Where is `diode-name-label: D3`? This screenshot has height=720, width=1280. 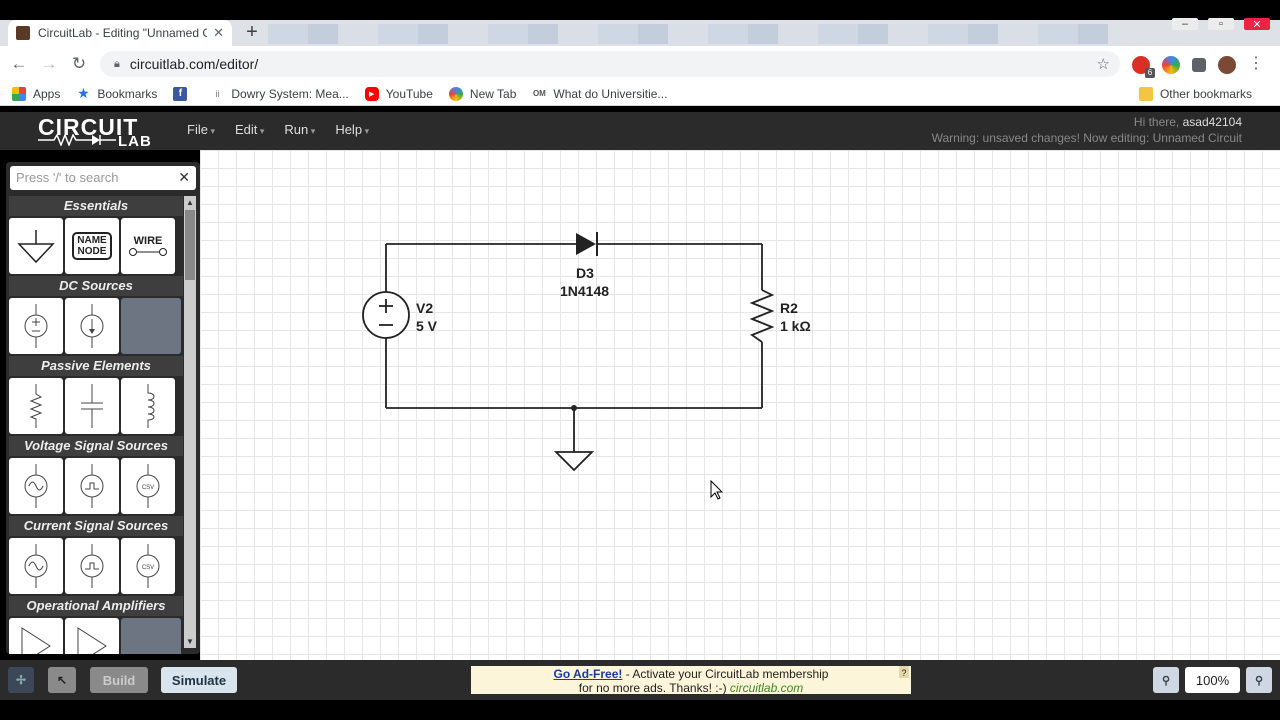
diode-name-label: D3 is located at coordinates (585, 273).